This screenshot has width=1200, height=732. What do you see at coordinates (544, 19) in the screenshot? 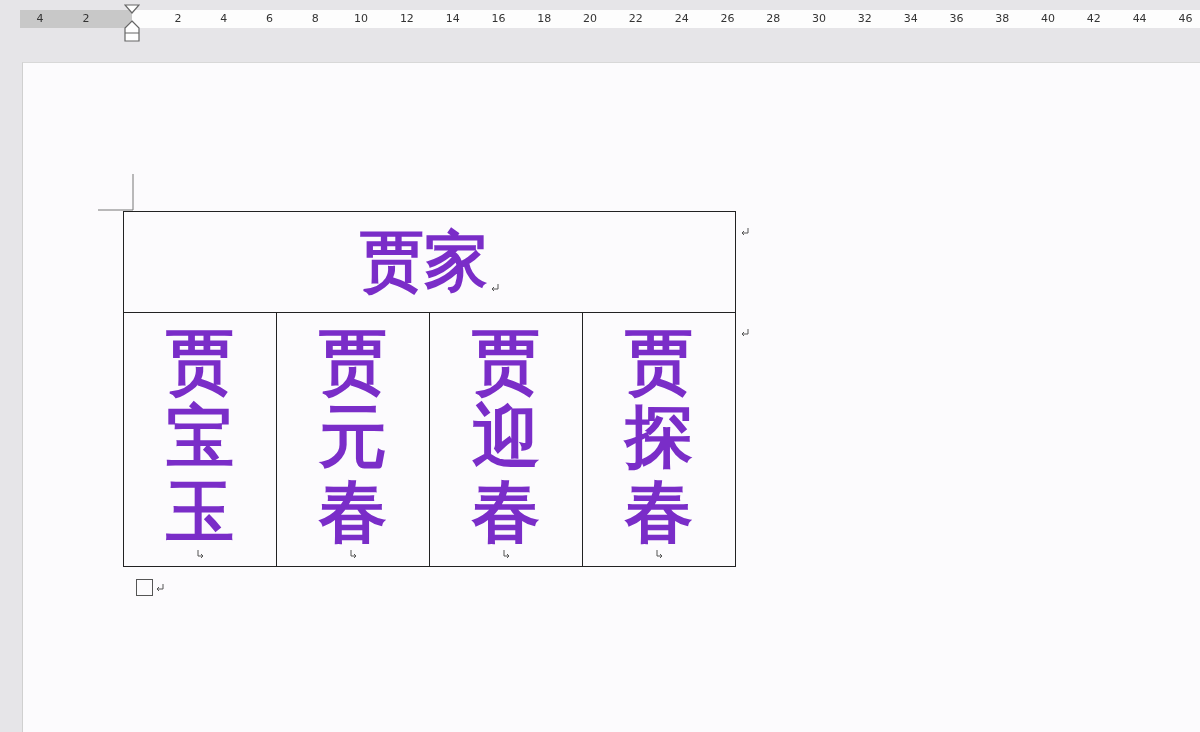
I see `ruler-number: 18` at bounding box center [544, 19].